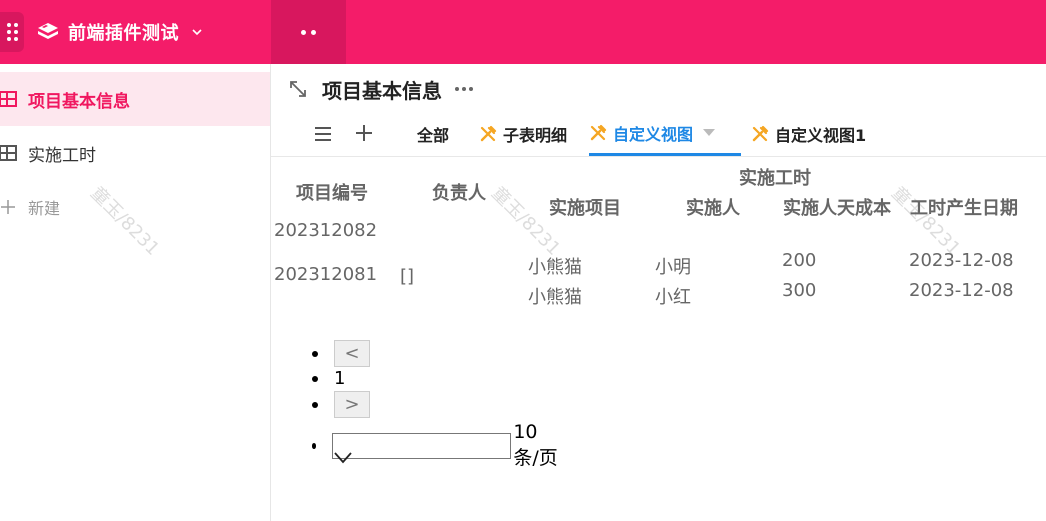  I want to click on pagination-item: <, so click(341, 353).